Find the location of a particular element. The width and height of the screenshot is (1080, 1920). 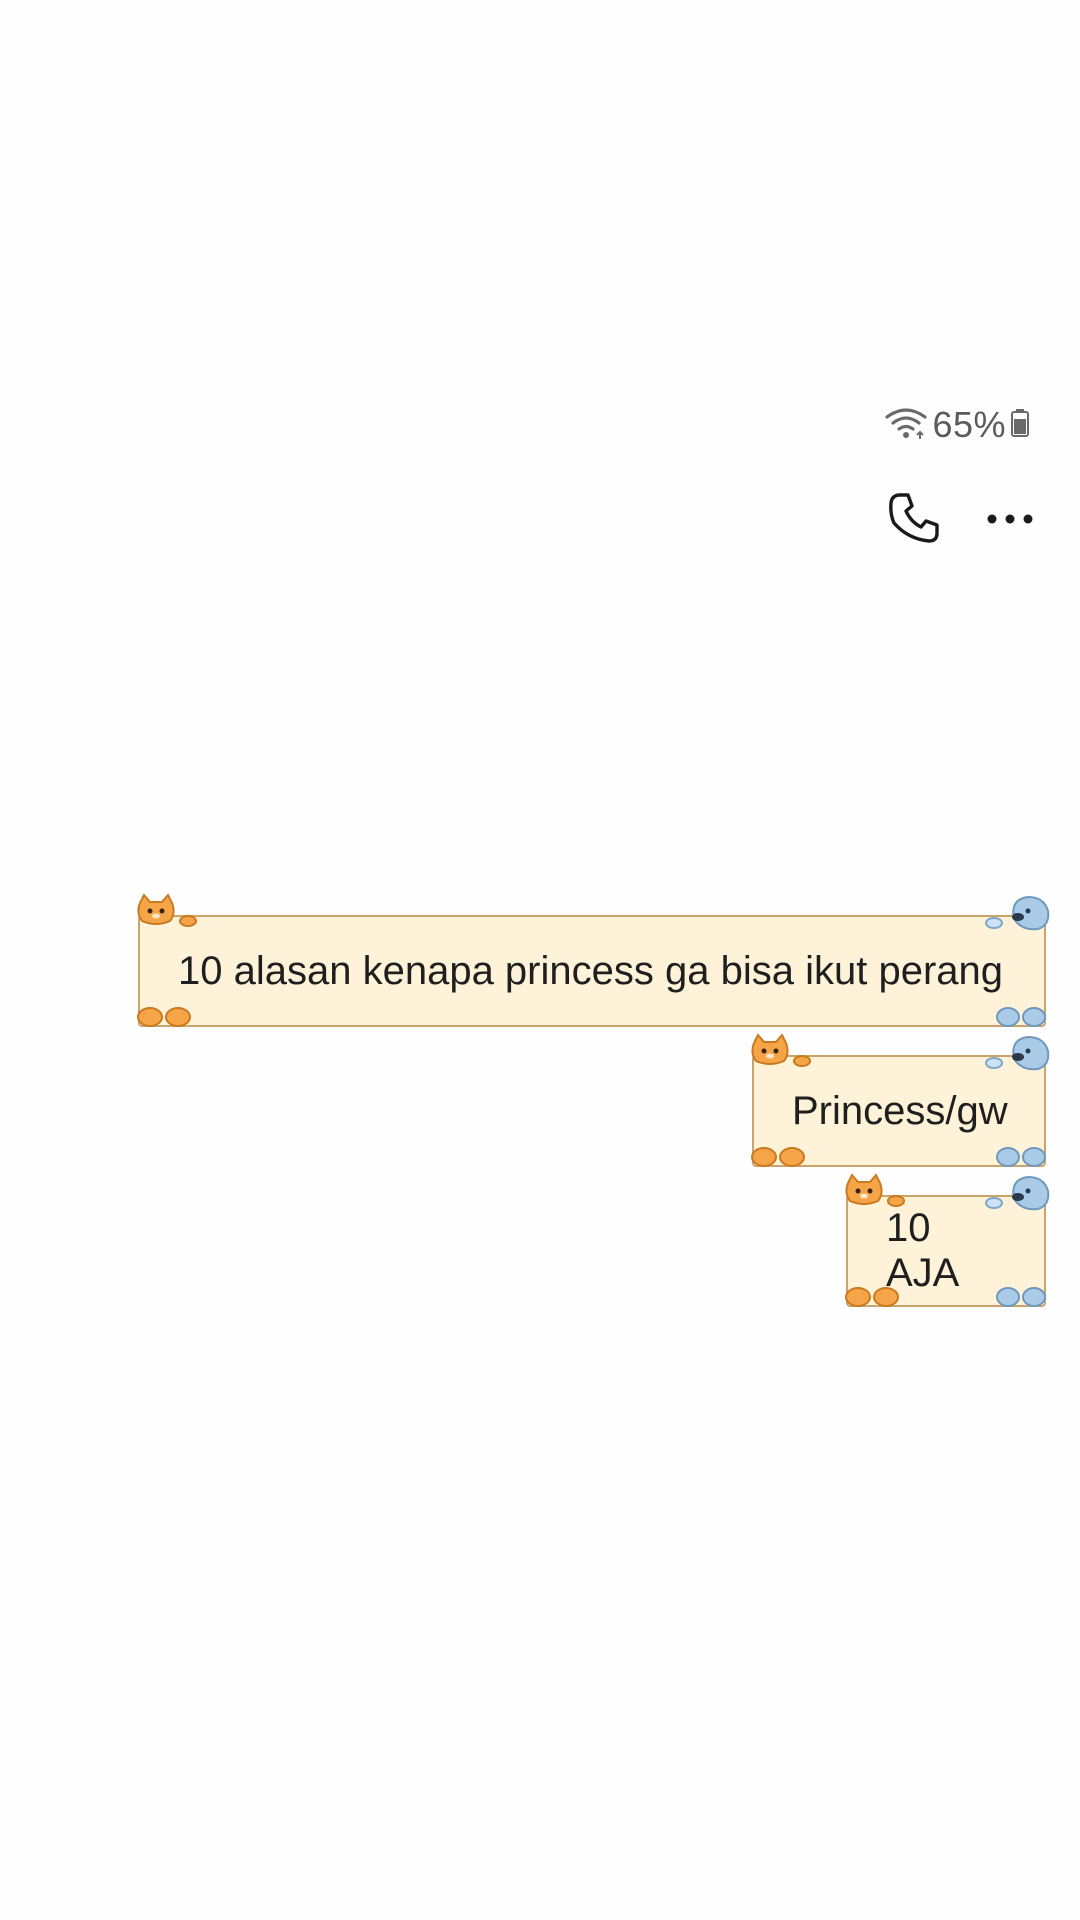

wifi-icon is located at coordinates (906, 425).